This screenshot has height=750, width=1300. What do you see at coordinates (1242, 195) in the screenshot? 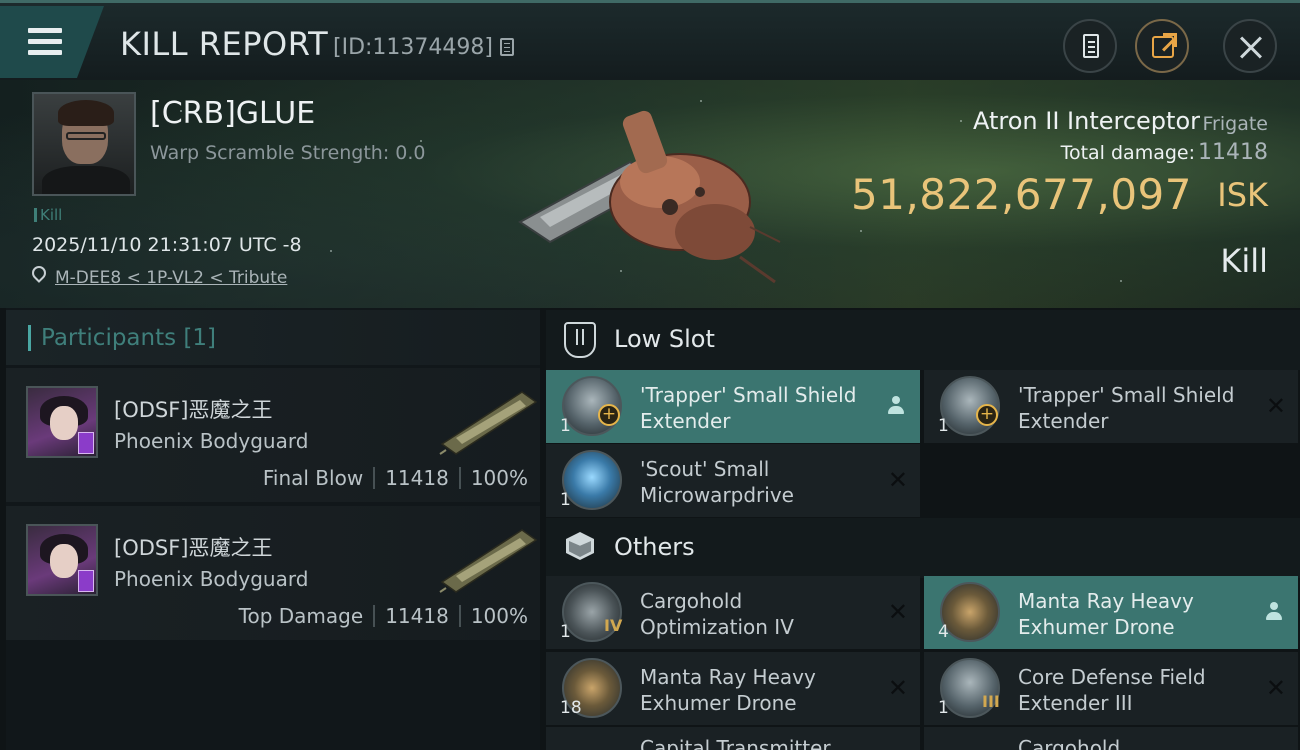
I see `isk-unit: ISK` at bounding box center [1242, 195].